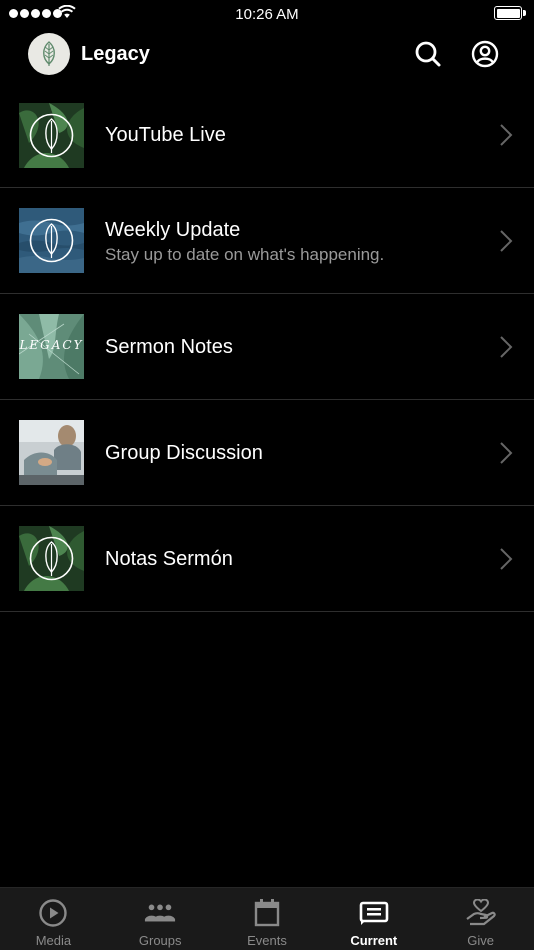 Image resolution: width=534 pixels, height=950 pixels. What do you see at coordinates (374, 940) in the screenshot?
I see `tab-label: Current` at bounding box center [374, 940].